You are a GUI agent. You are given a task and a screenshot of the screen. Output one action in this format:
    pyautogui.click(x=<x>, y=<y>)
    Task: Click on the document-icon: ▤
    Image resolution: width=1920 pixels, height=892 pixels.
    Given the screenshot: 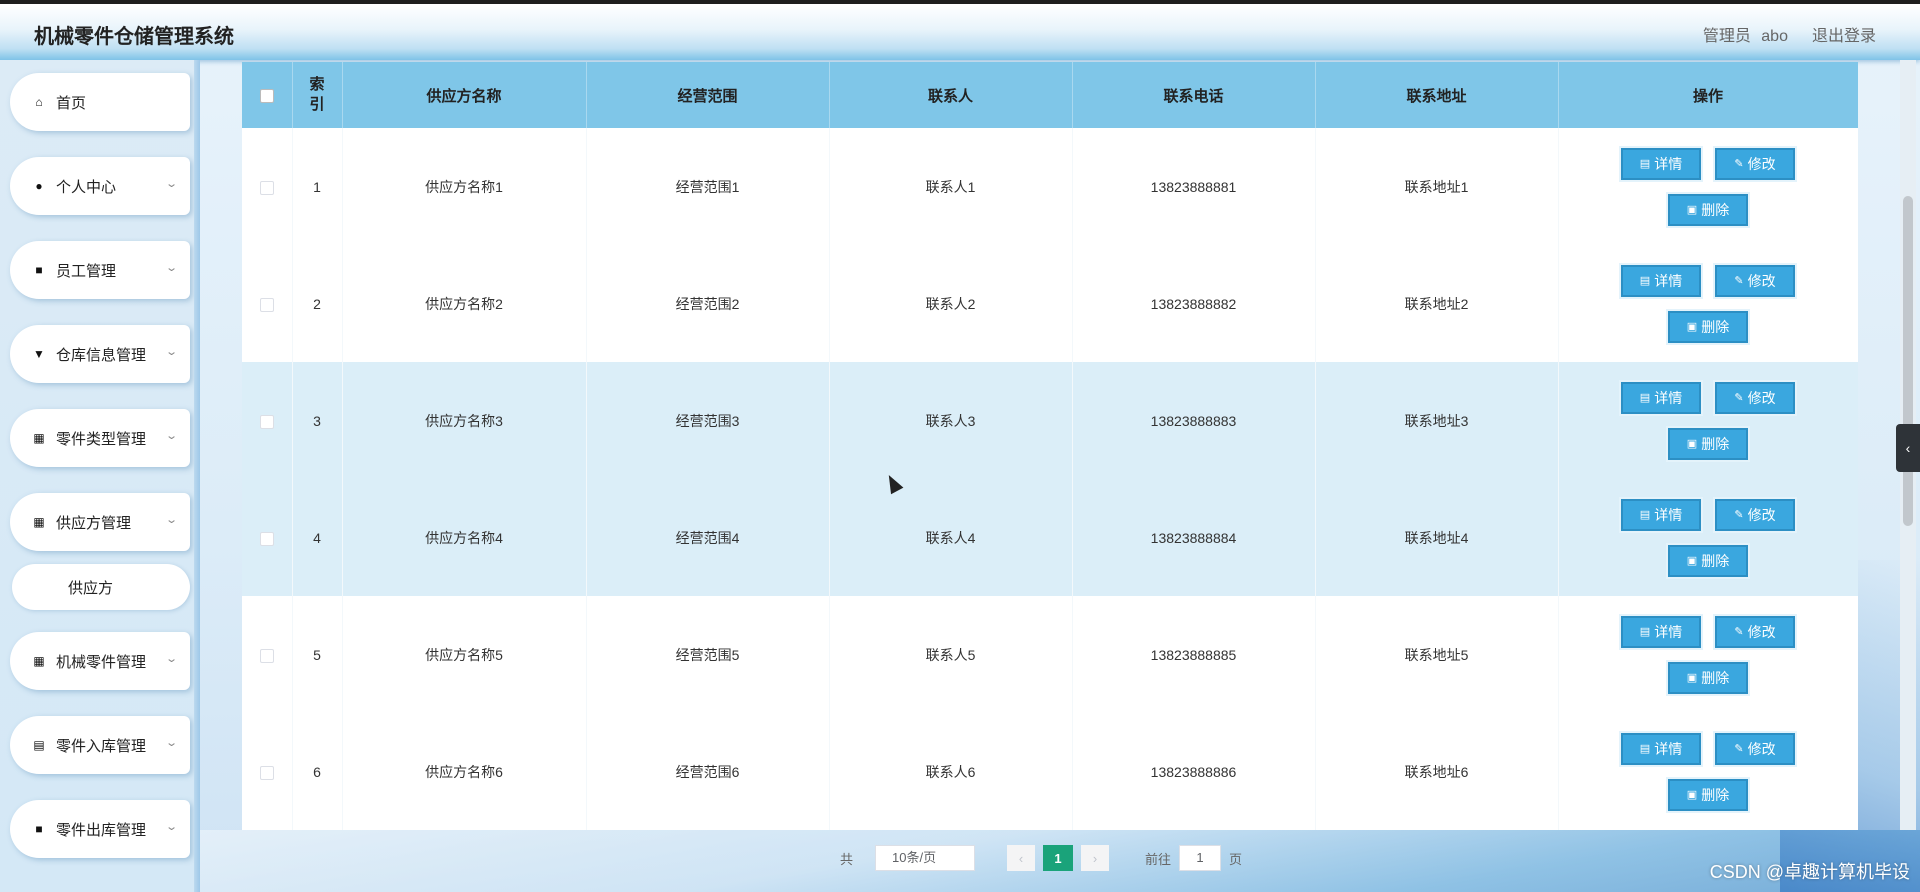 What is the action you would take?
    pyautogui.click(x=1645, y=632)
    